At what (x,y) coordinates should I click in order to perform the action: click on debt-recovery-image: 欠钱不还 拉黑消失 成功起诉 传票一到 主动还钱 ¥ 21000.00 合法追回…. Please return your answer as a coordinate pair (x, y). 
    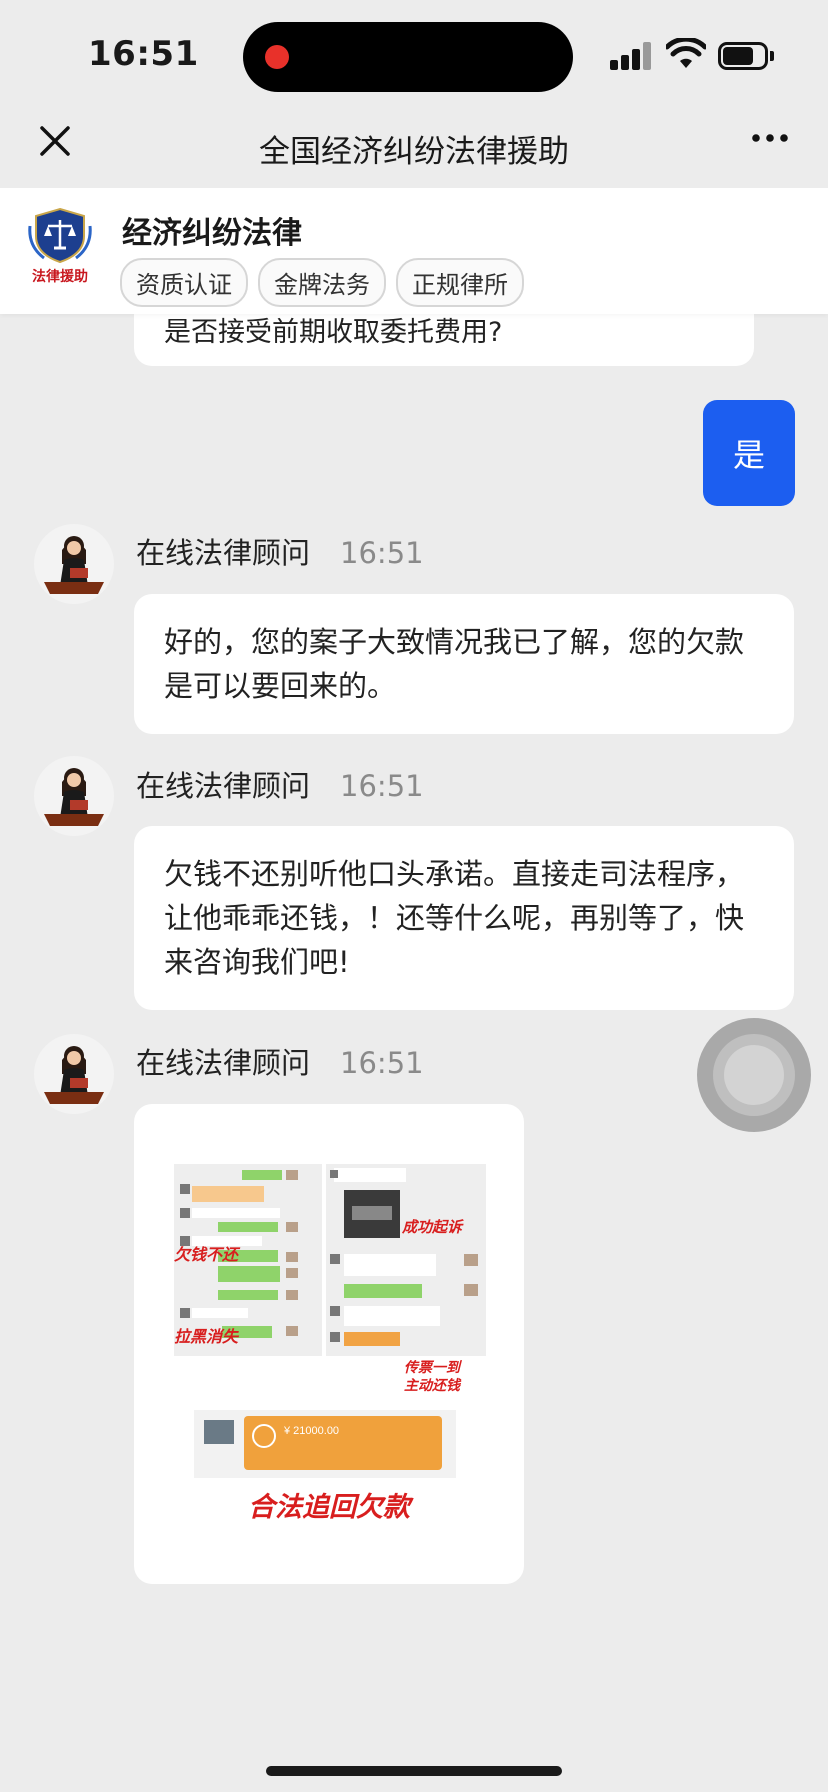
    Looking at the image, I should click on (330, 1343).